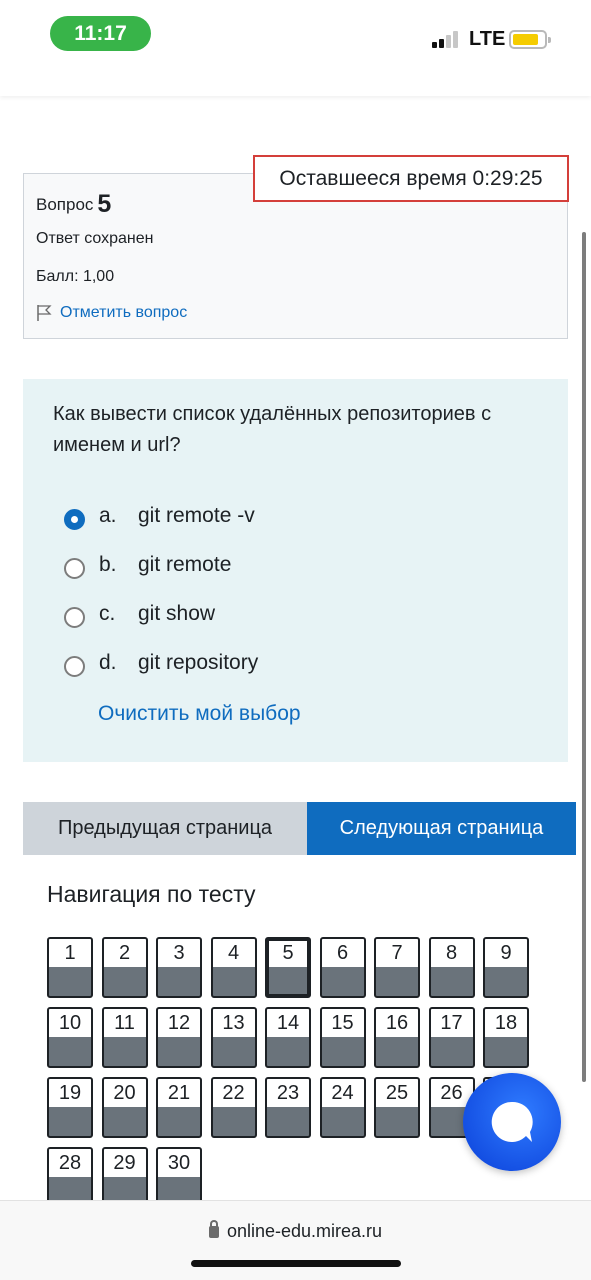 The height and width of the screenshot is (1280, 591). What do you see at coordinates (233, 1037) in the screenshot?
I see `nav-question-button-13: 13` at bounding box center [233, 1037].